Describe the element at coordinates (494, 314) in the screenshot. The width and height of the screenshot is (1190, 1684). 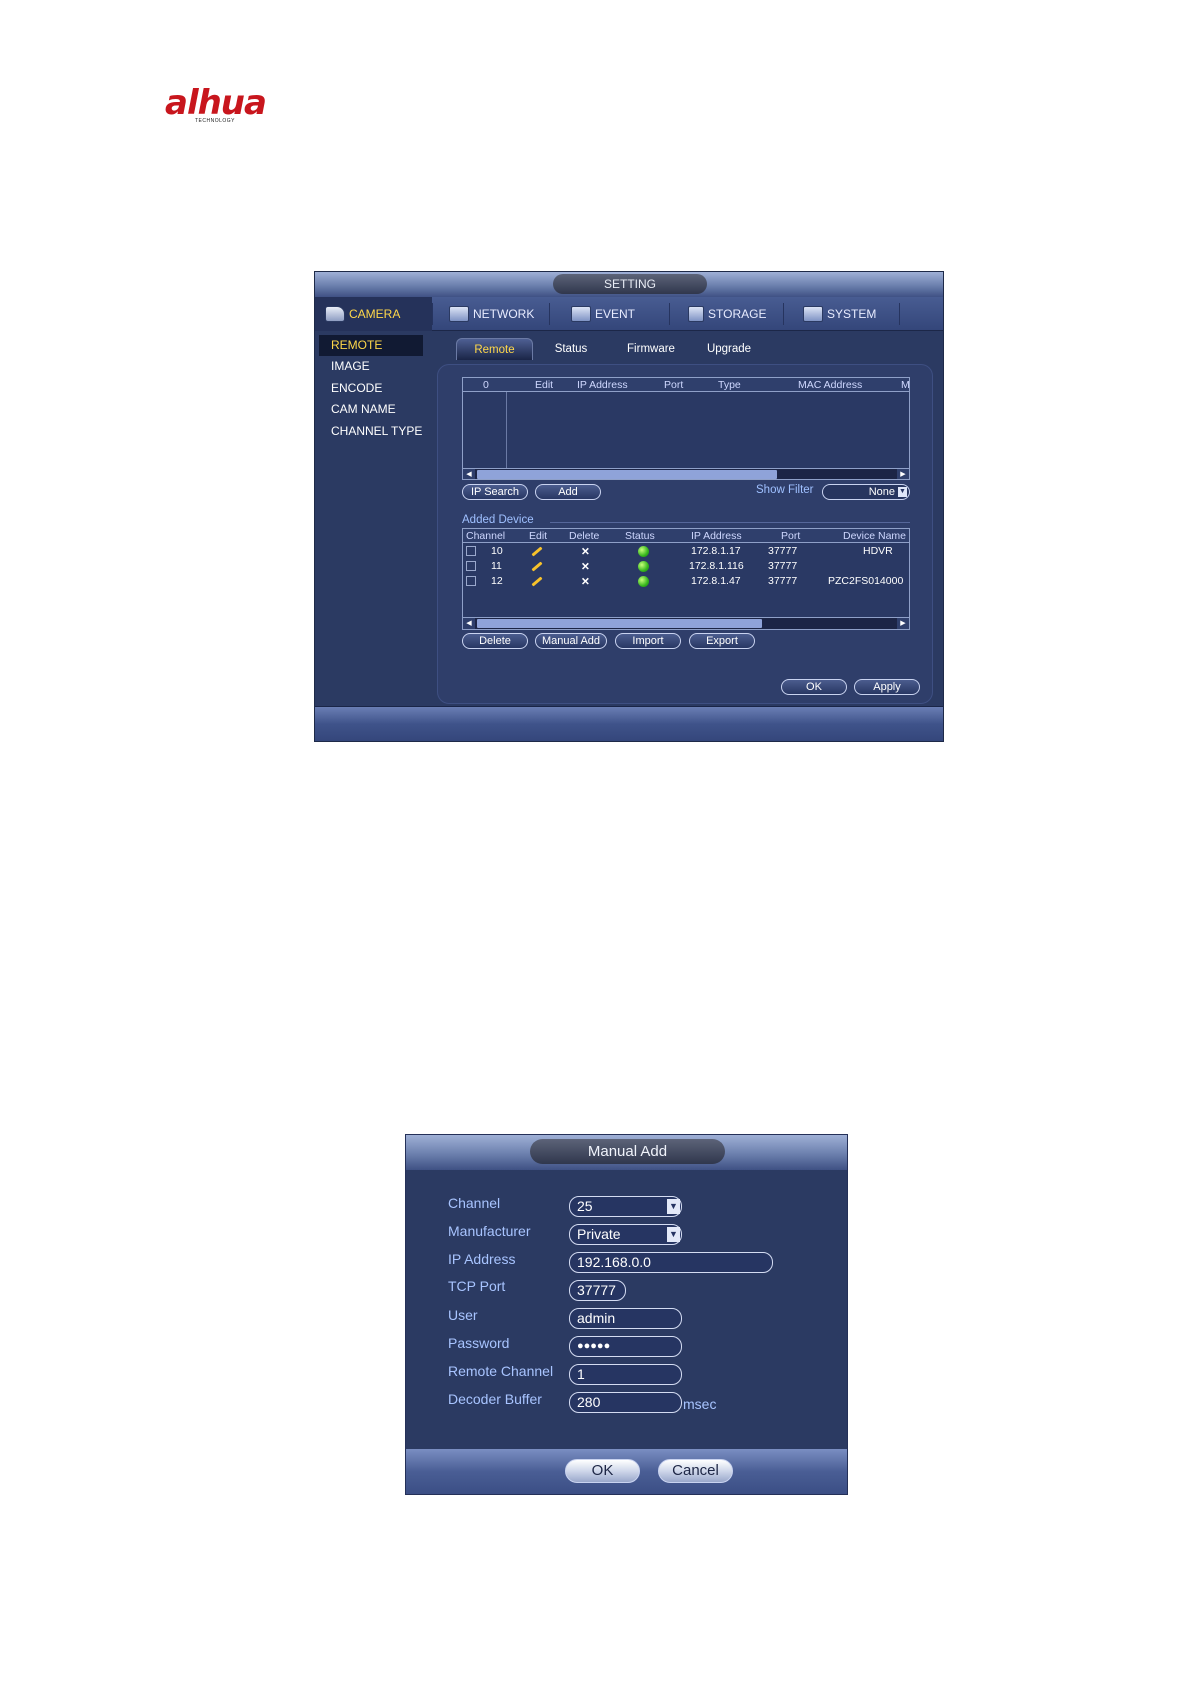
I see `tab-network: NETWORK` at that location.